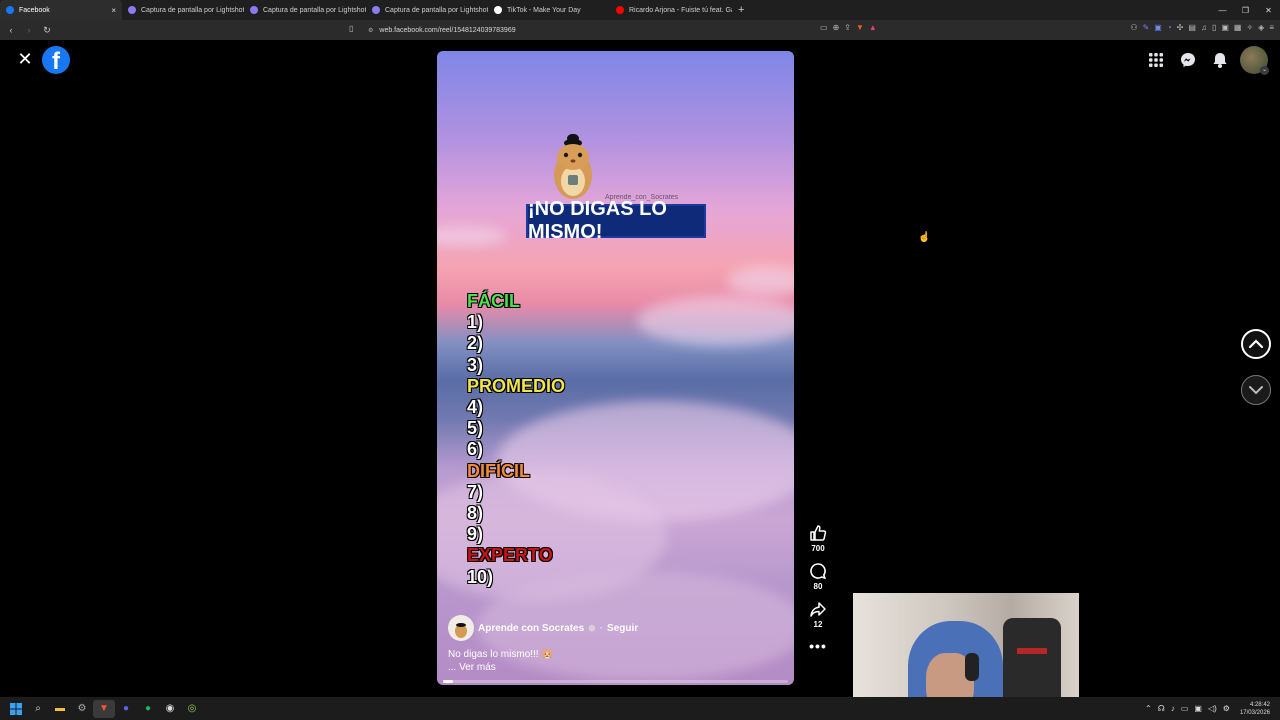 Image resolution: width=1280 pixels, height=720 pixels. What do you see at coordinates (1256, 344) in the screenshot?
I see `previous-reel-button` at bounding box center [1256, 344].